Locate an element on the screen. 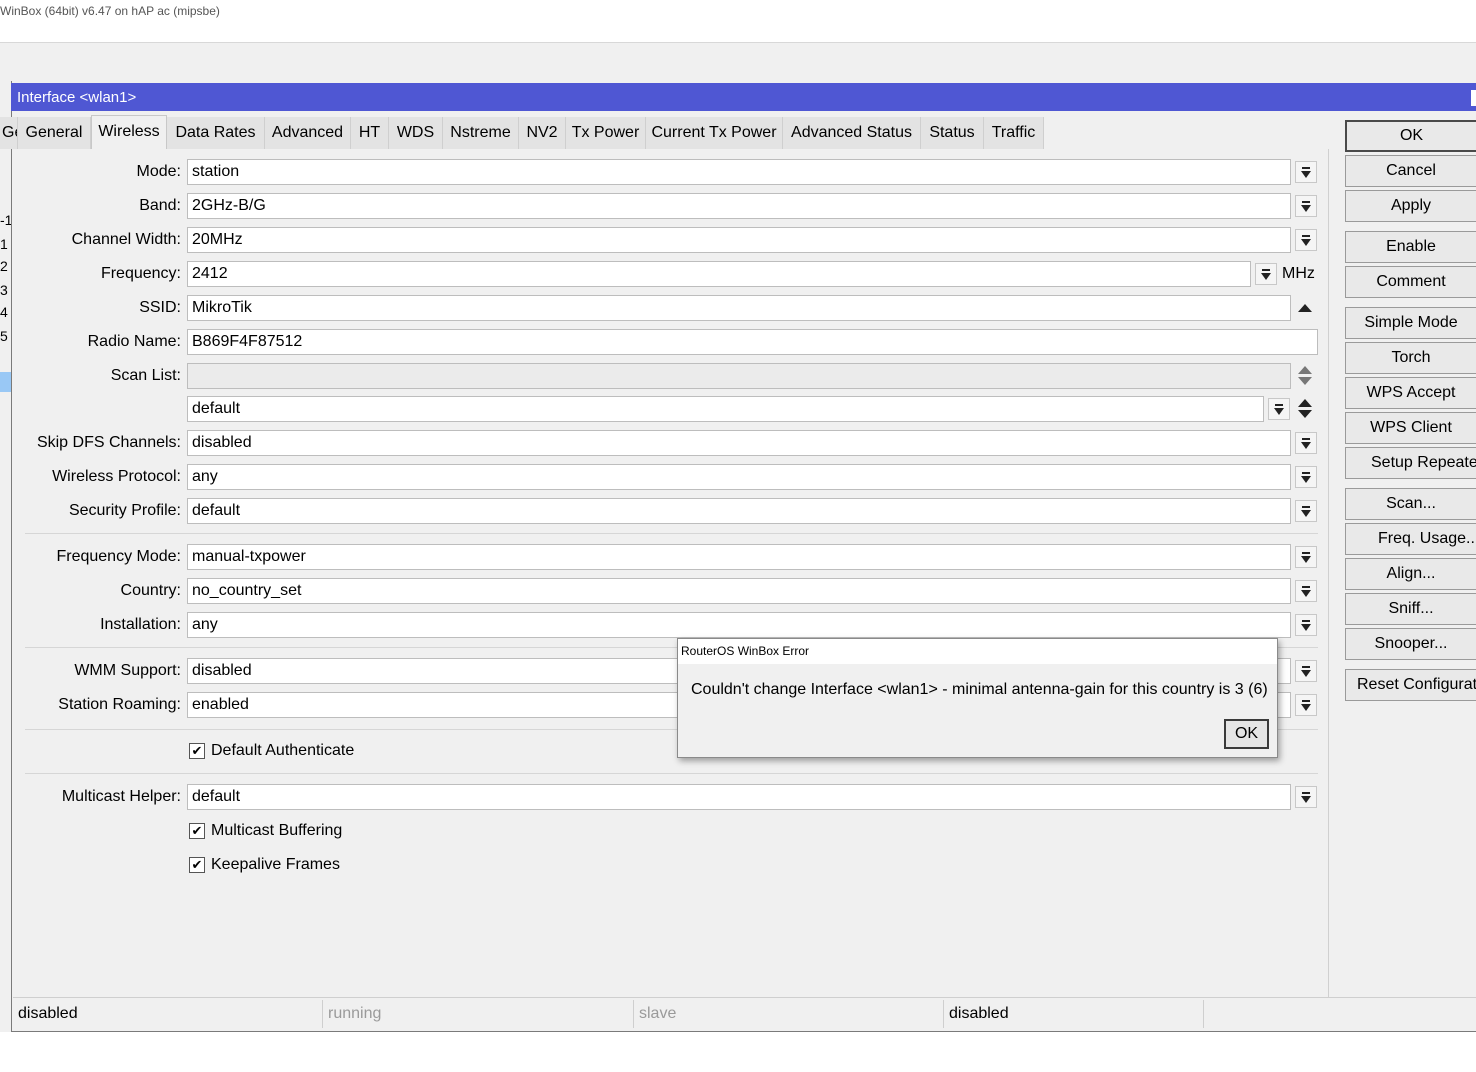 The height and width of the screenshot is (1072, 1476). tab-advanced-status: Advanced Status is located at coordinates (852, 133).